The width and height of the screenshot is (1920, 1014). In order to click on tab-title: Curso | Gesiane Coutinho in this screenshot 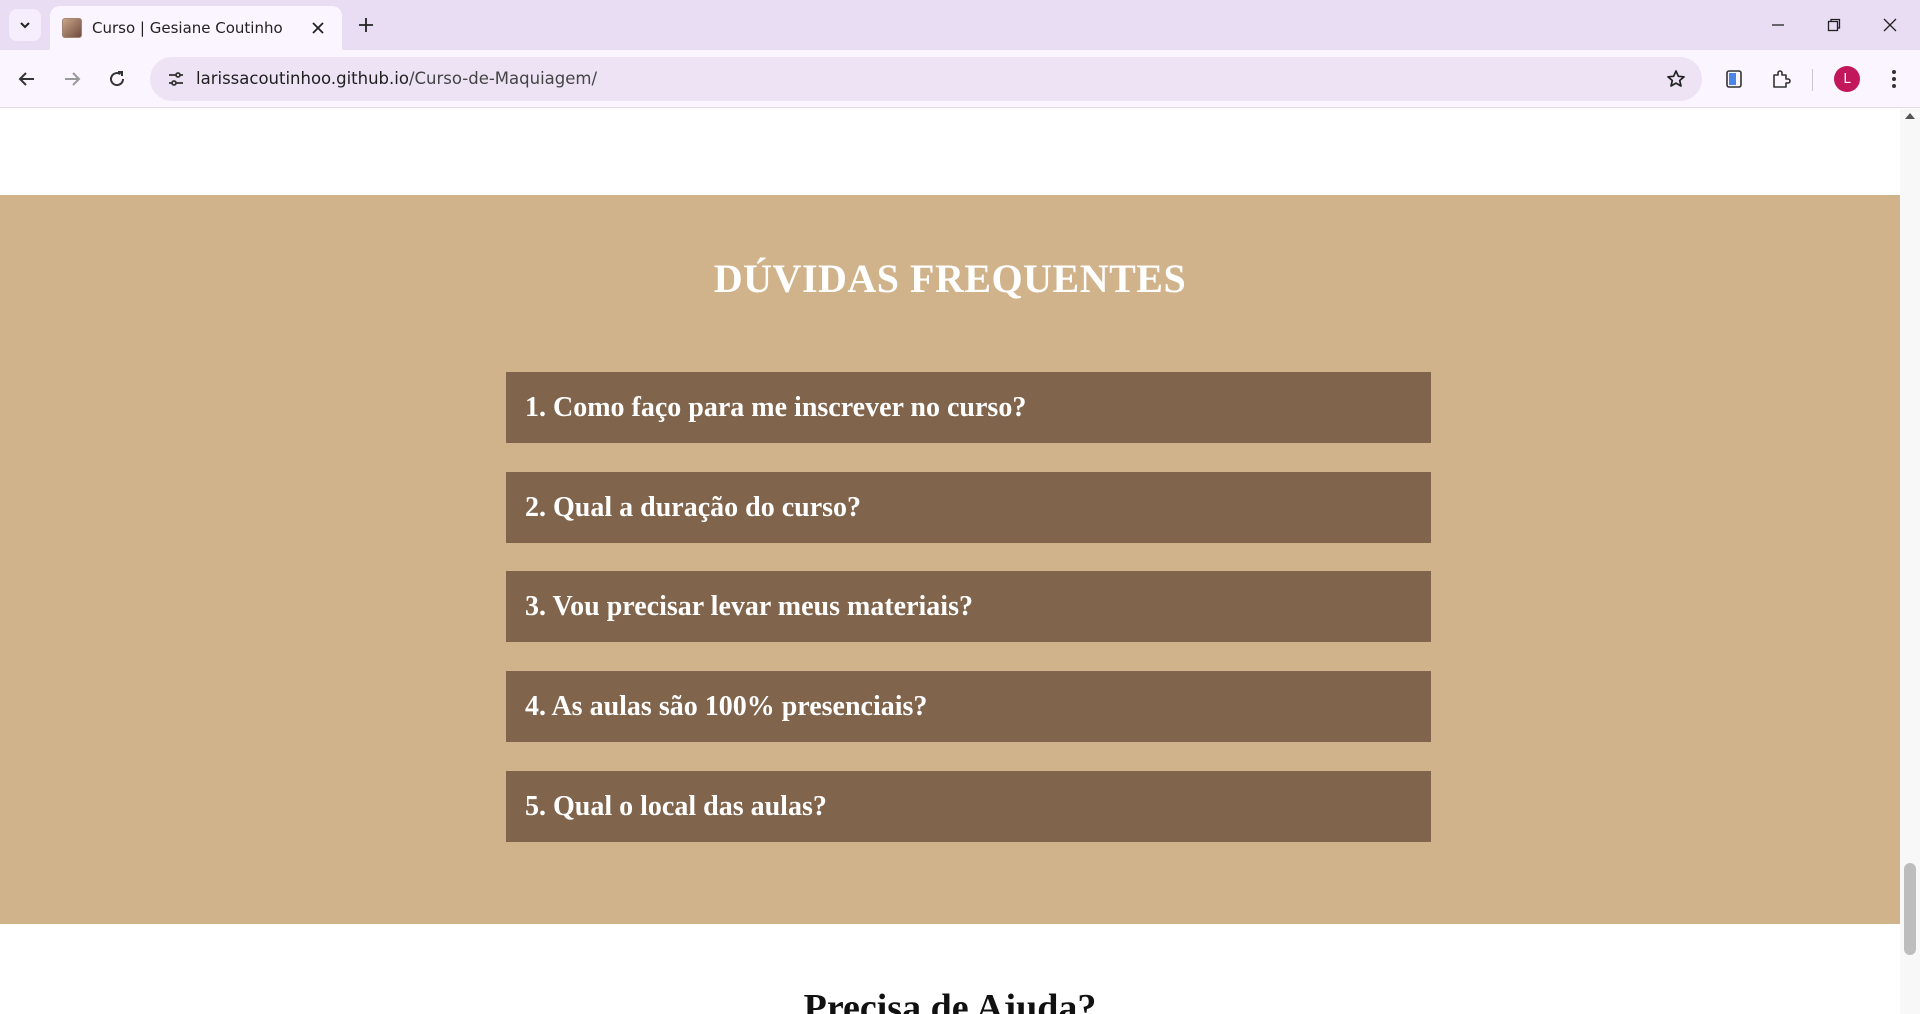, I will do `click(187, 28)`.